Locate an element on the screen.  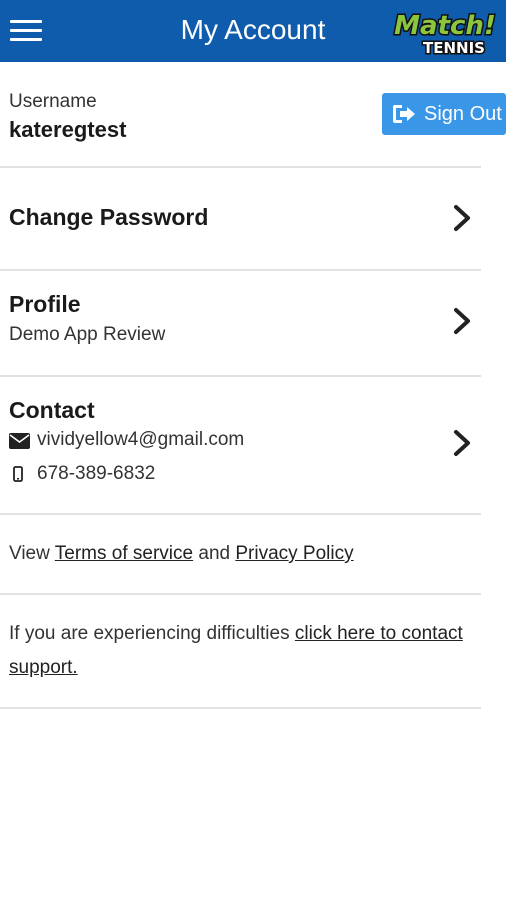
app-bar: My Account Match! TENNIS is located at coordinates (253, 31).